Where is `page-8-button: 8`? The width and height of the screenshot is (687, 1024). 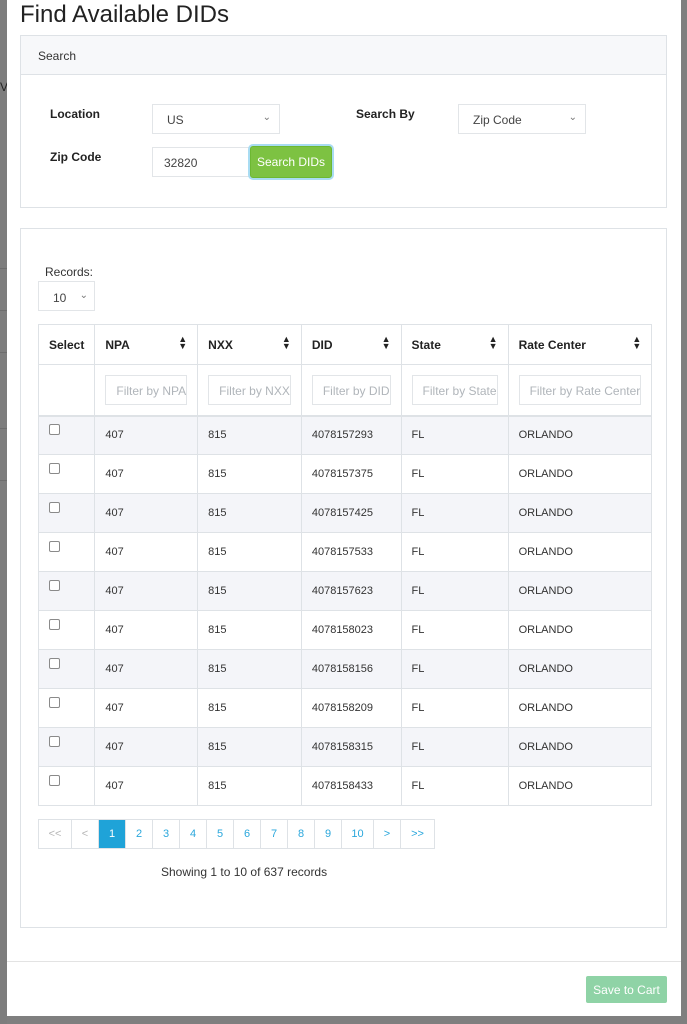
page-8-button: 8 is located at coordinates (301, 834).